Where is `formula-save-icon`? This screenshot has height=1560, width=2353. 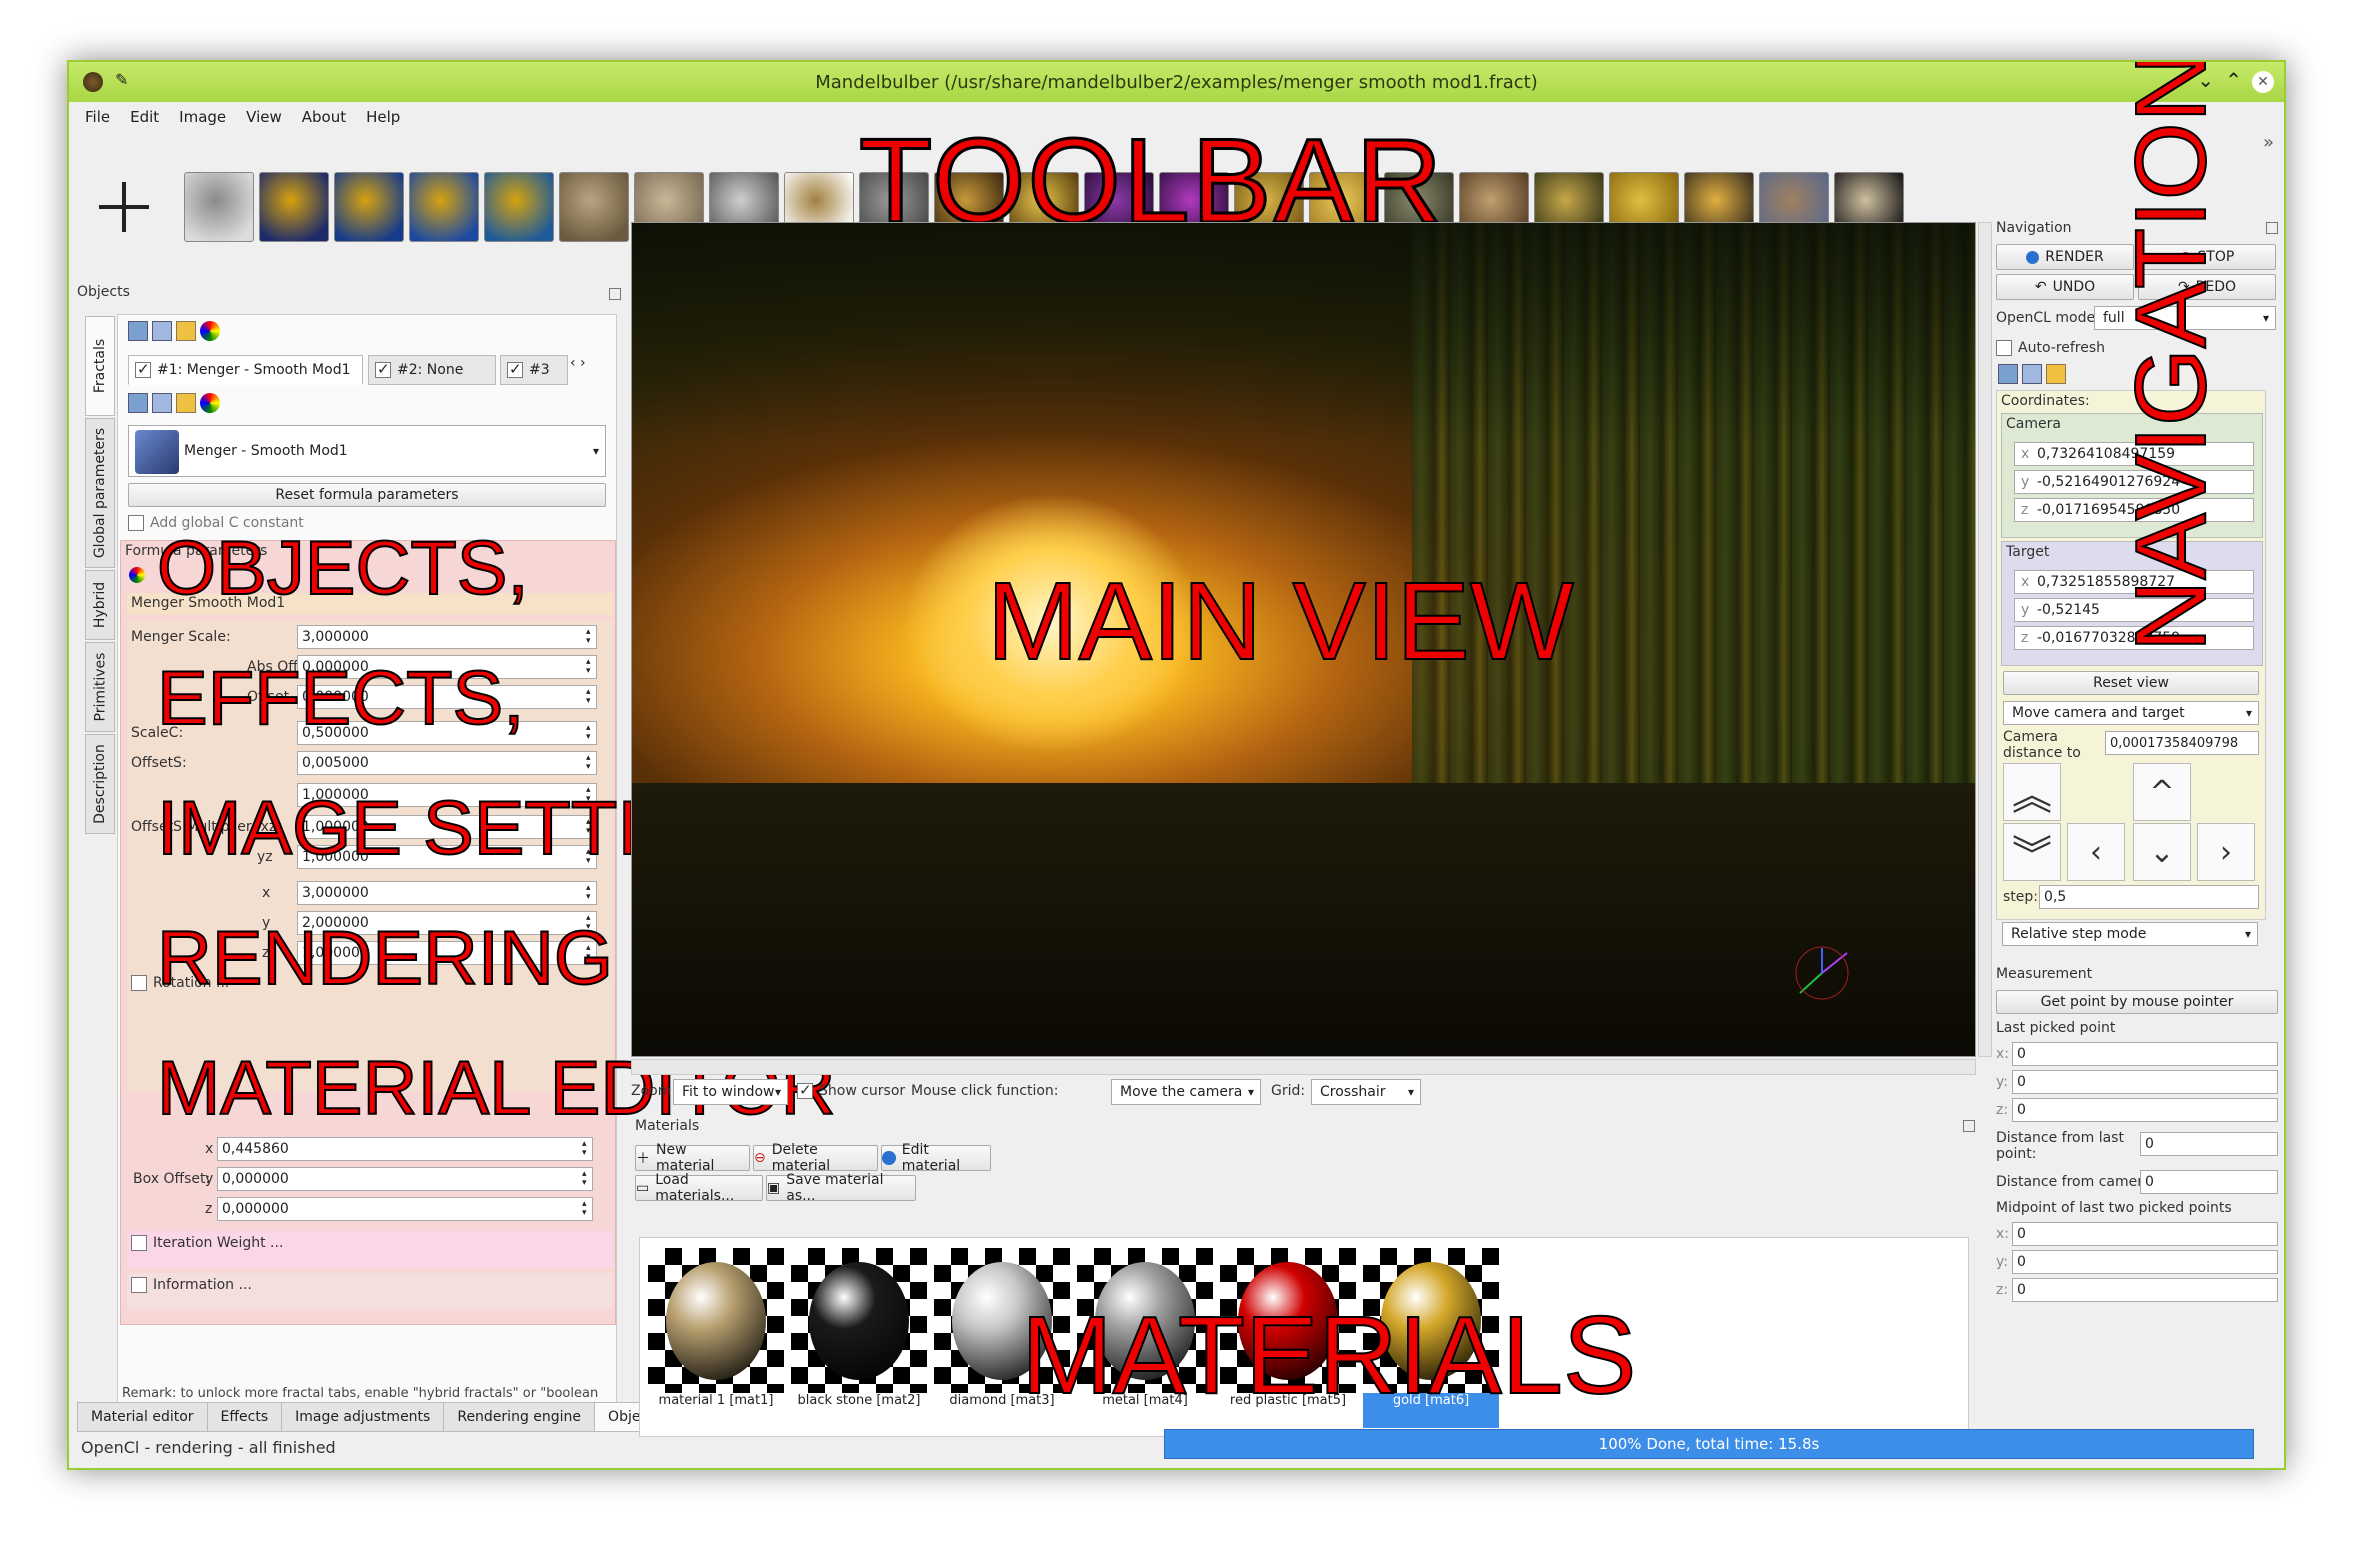
formula-save-icon is located at coordinates (162, 403).